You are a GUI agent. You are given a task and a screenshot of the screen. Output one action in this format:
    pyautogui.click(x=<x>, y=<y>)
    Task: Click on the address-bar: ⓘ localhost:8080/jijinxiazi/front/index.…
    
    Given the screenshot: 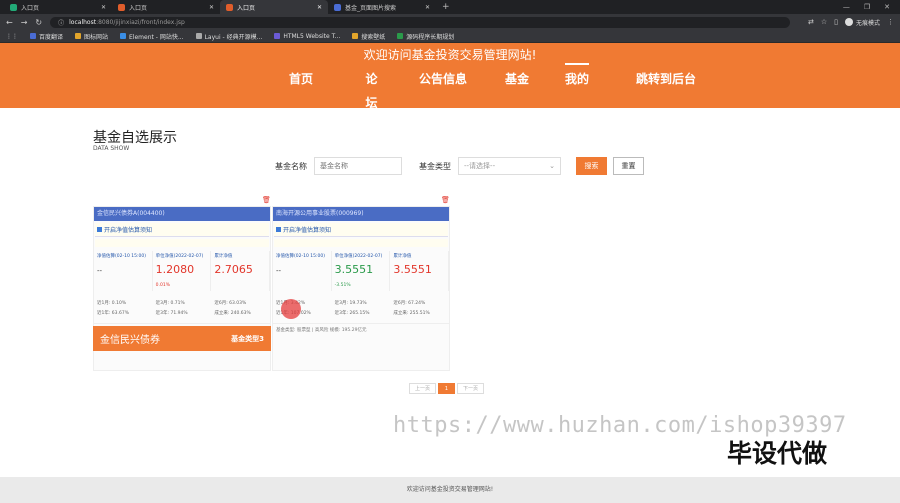 What is the action you would take?
    pyautogui.click(x=420, y=22)
    